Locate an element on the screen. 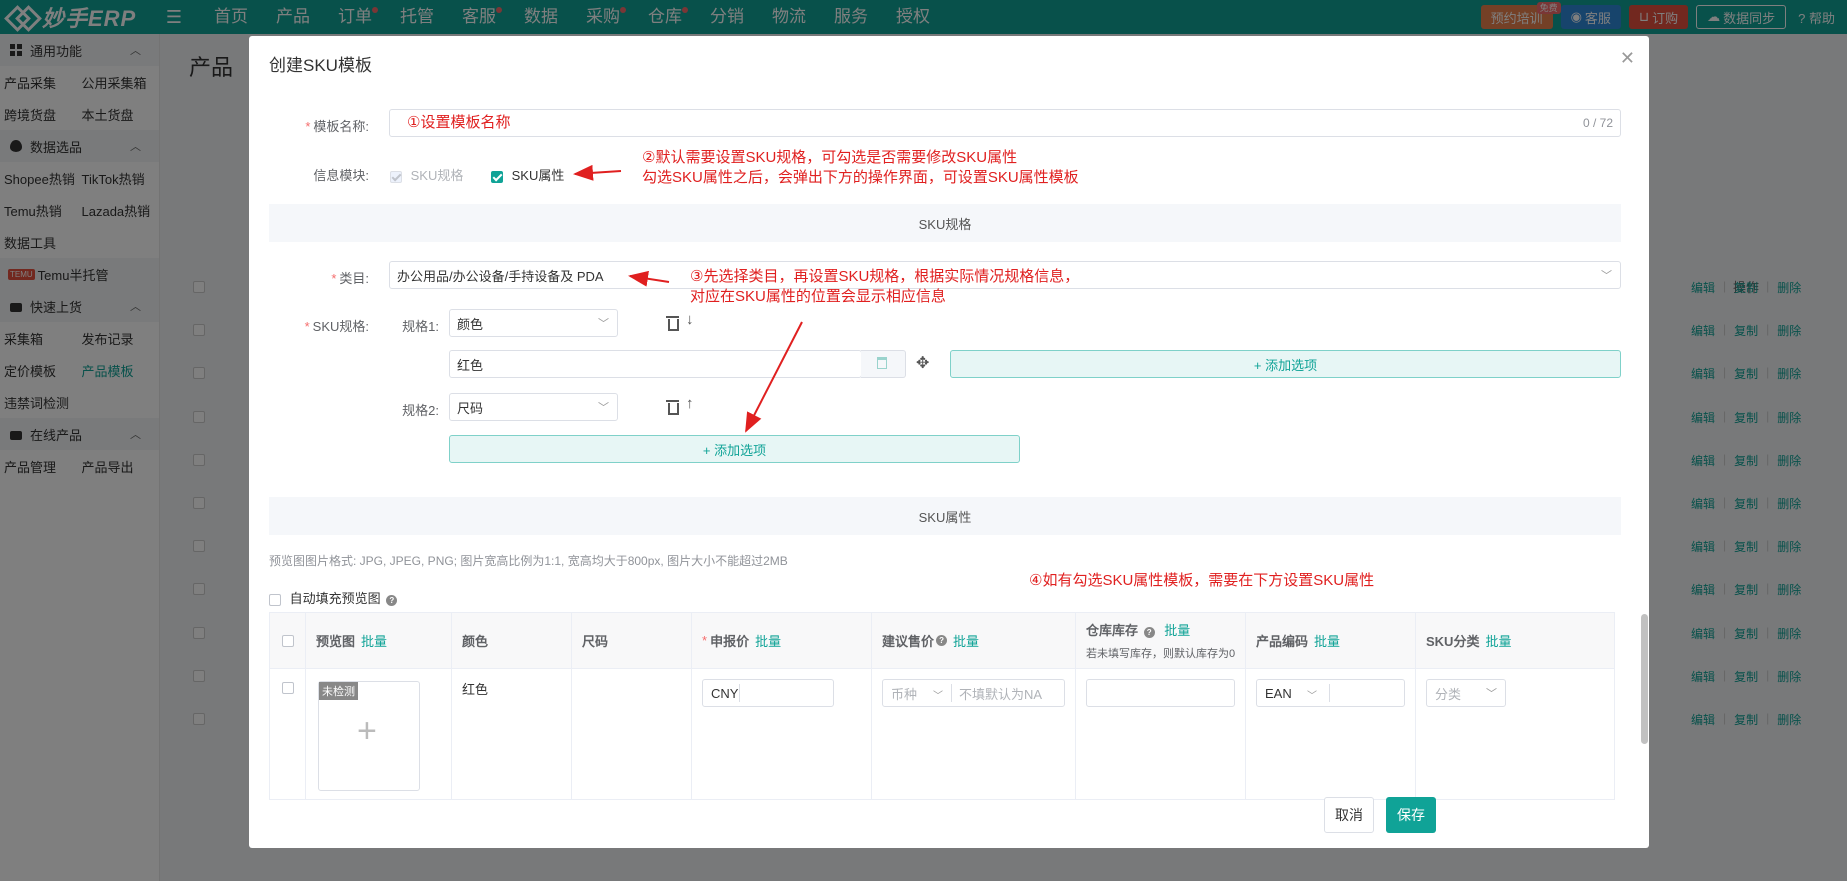 The height and width of the screenshot is (881, 1847). template-name-input: 0 / 72 is located at coordinates (1005, 123).